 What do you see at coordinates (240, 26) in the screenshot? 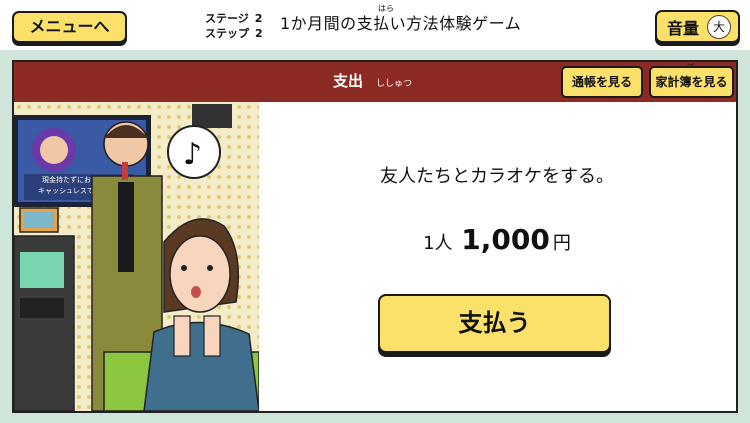
I see `stage-step-indicator: ステージ 2 ステップ 2` at bounding box center [240, 26].